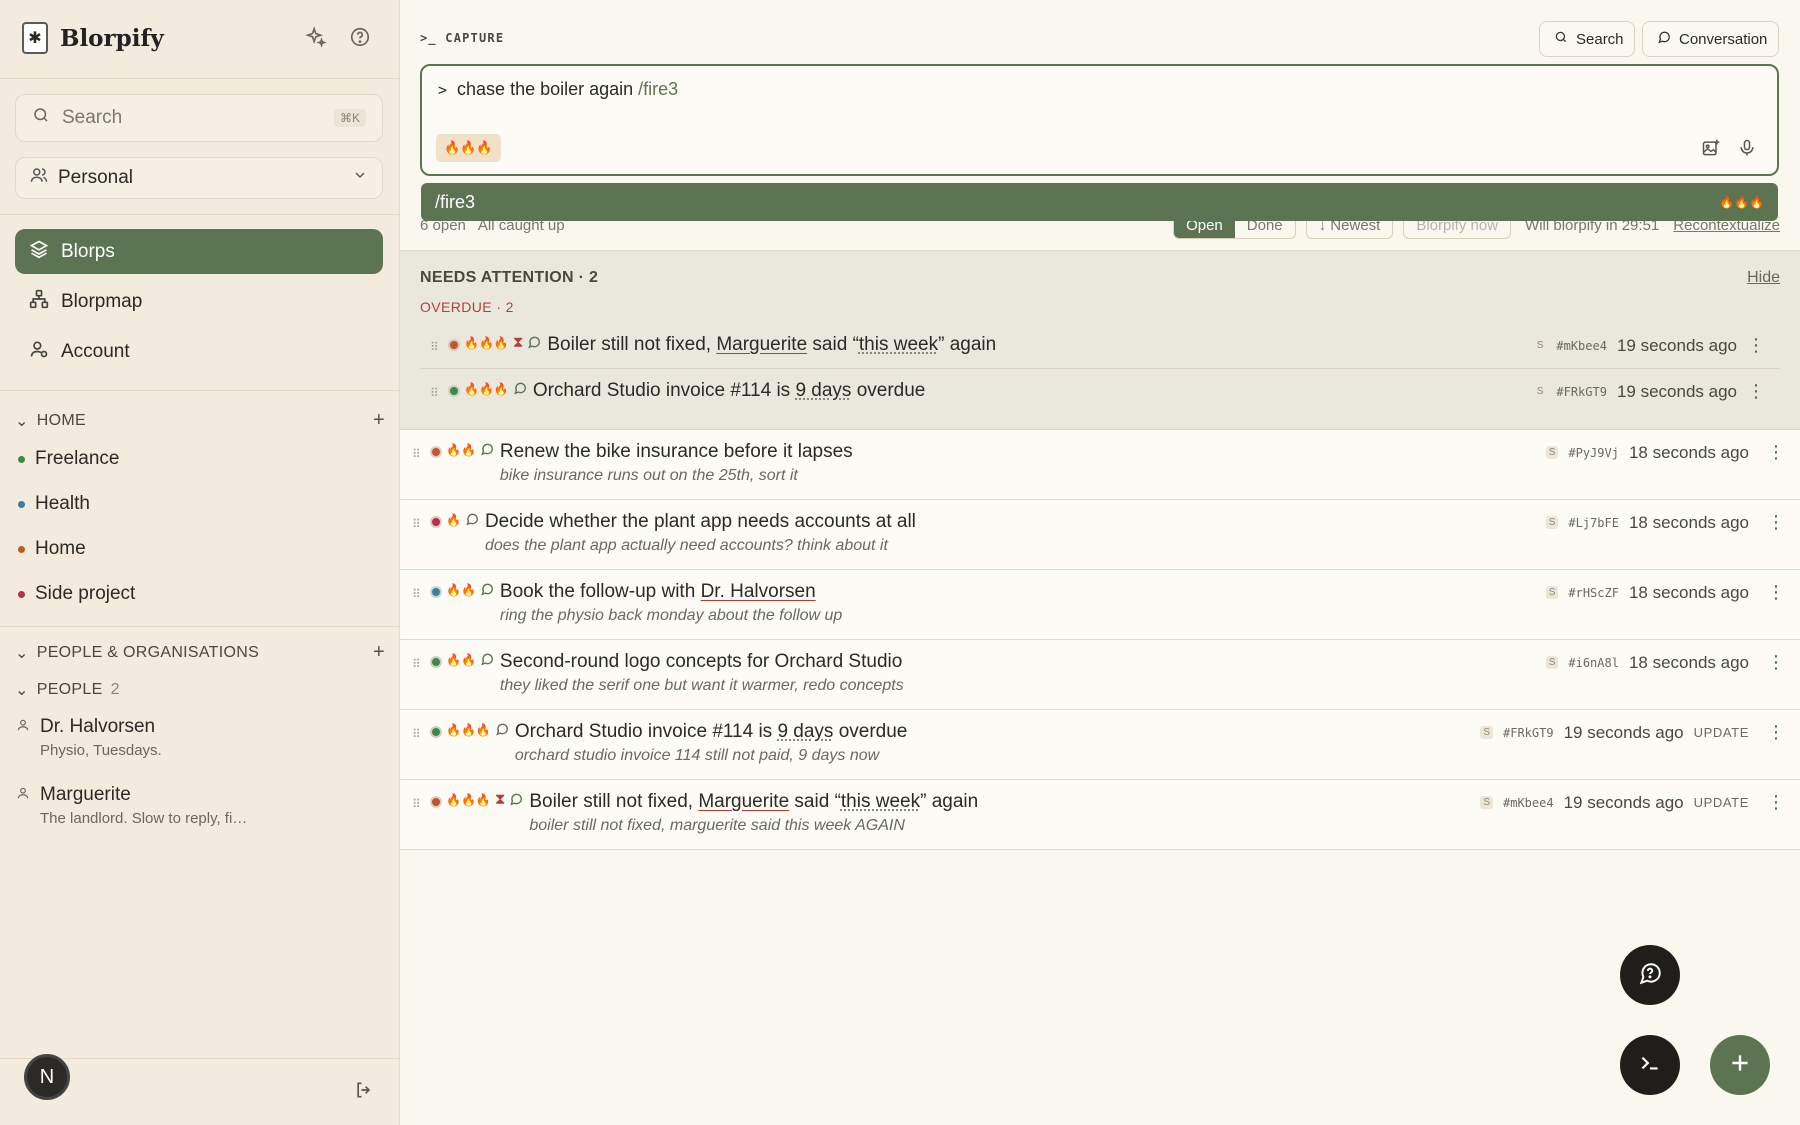 This screenshot has width=1800, height=1125. Describe the element at coordinates (360, 37) in the screenshot. I see `help-icon` at that location.